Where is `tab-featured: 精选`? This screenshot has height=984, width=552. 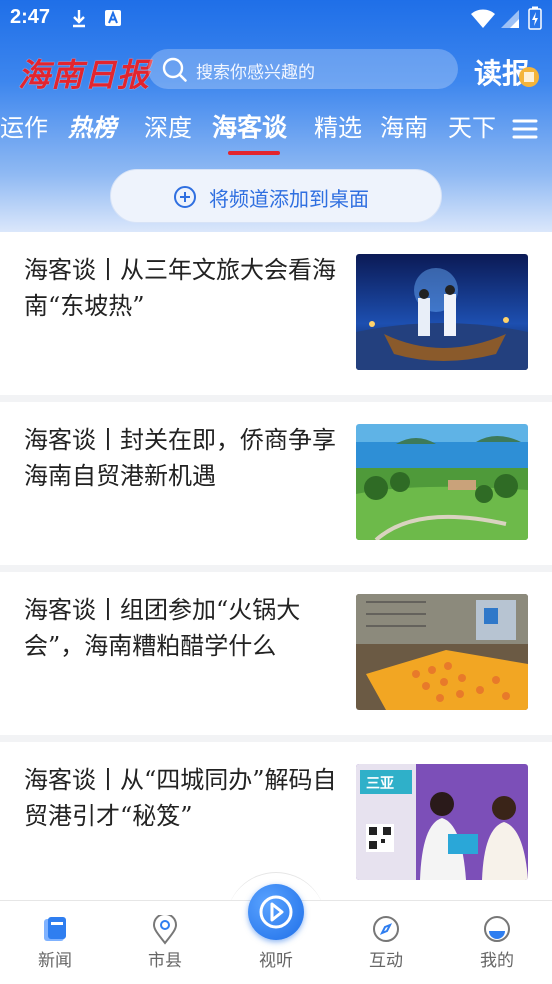 tab-featured: 精选 is located at coordinates (338, 125).